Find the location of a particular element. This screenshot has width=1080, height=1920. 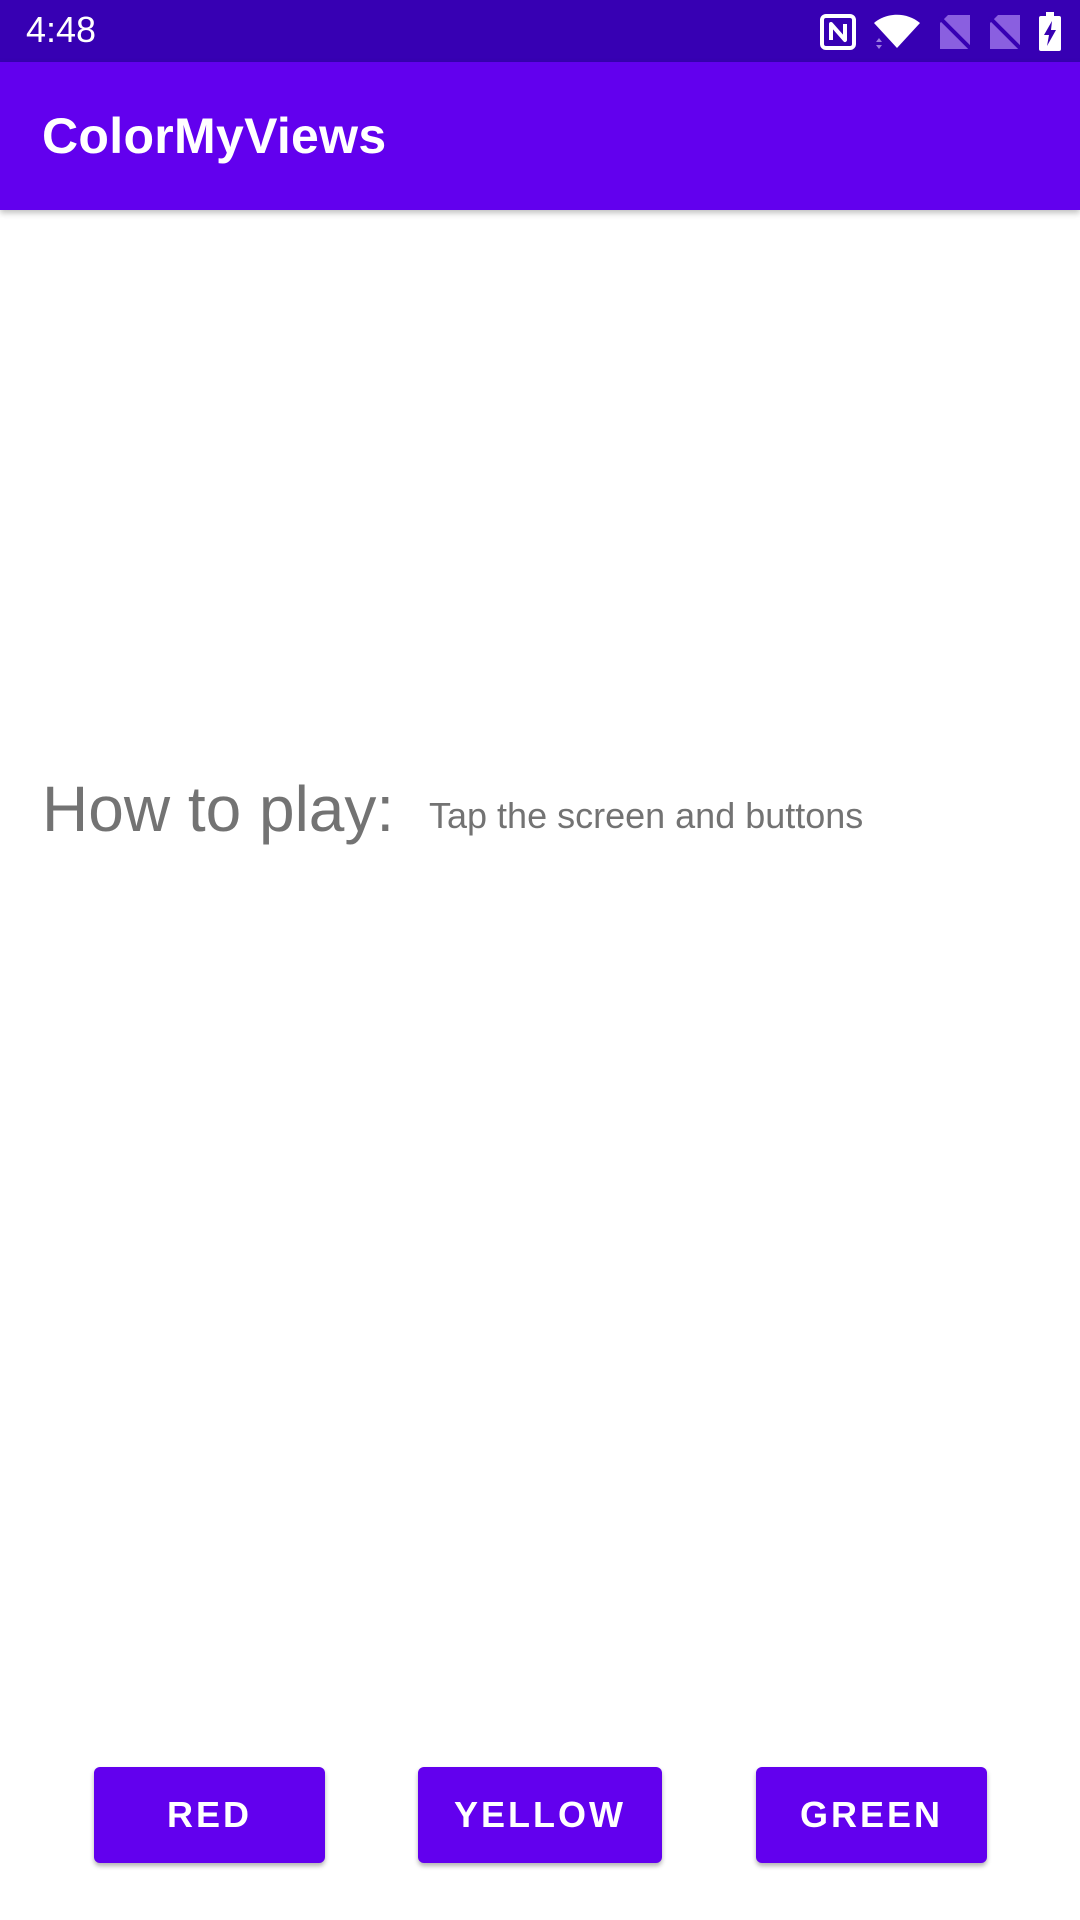

green-button: GREEN is located at coordinates (871, 1815).